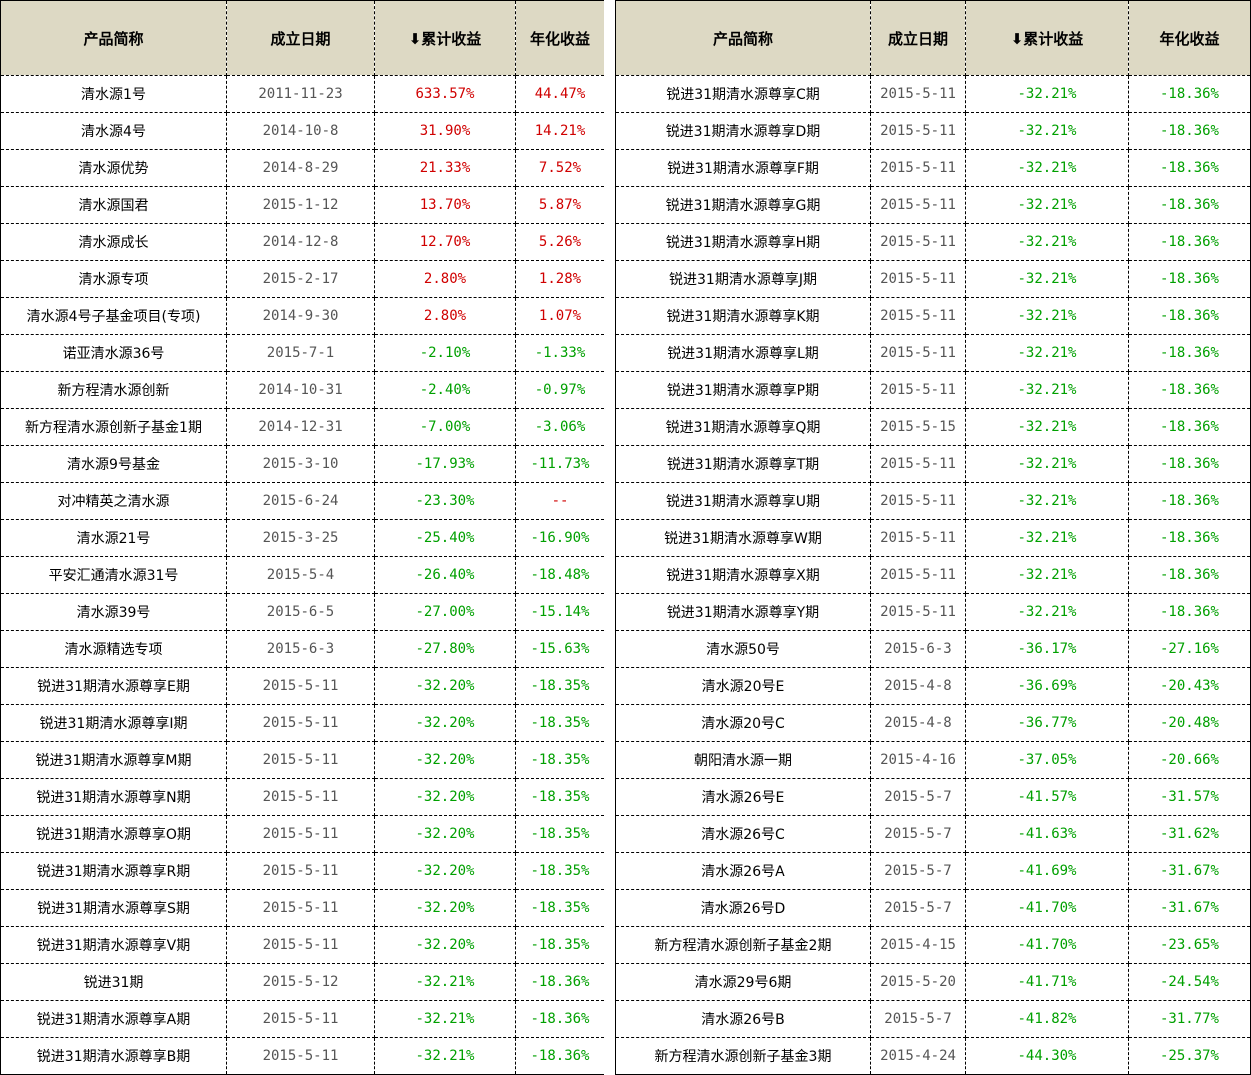  Describe the element at coordinates (933, 1019) in the screenshot. I see `table-row: 清水源26号B 2015-5-7 -41.82% -31.77%` at that location.